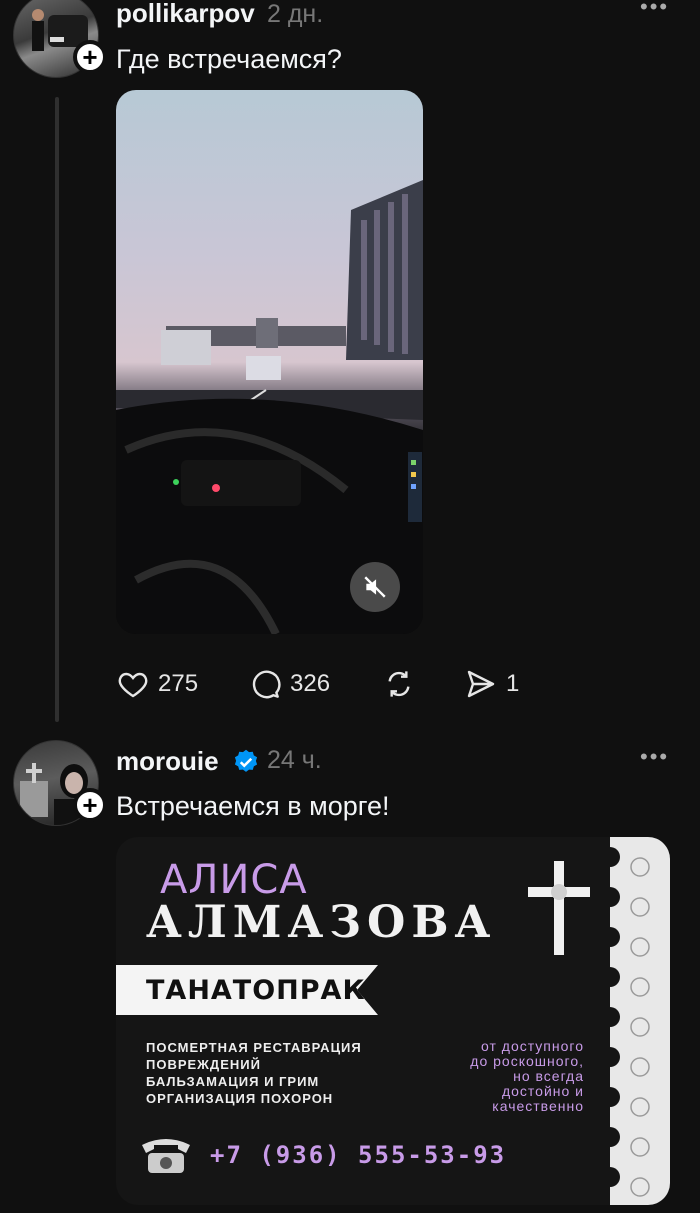 This screenshot has height=1213, width=700. I want to click on repost-icon, so click(399, 684).